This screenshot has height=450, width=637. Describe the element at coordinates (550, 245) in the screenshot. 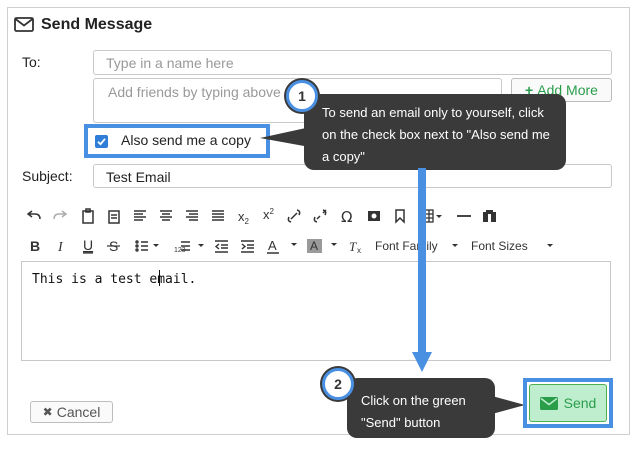

I see `font-sizes-dropdown-icon` at that location.